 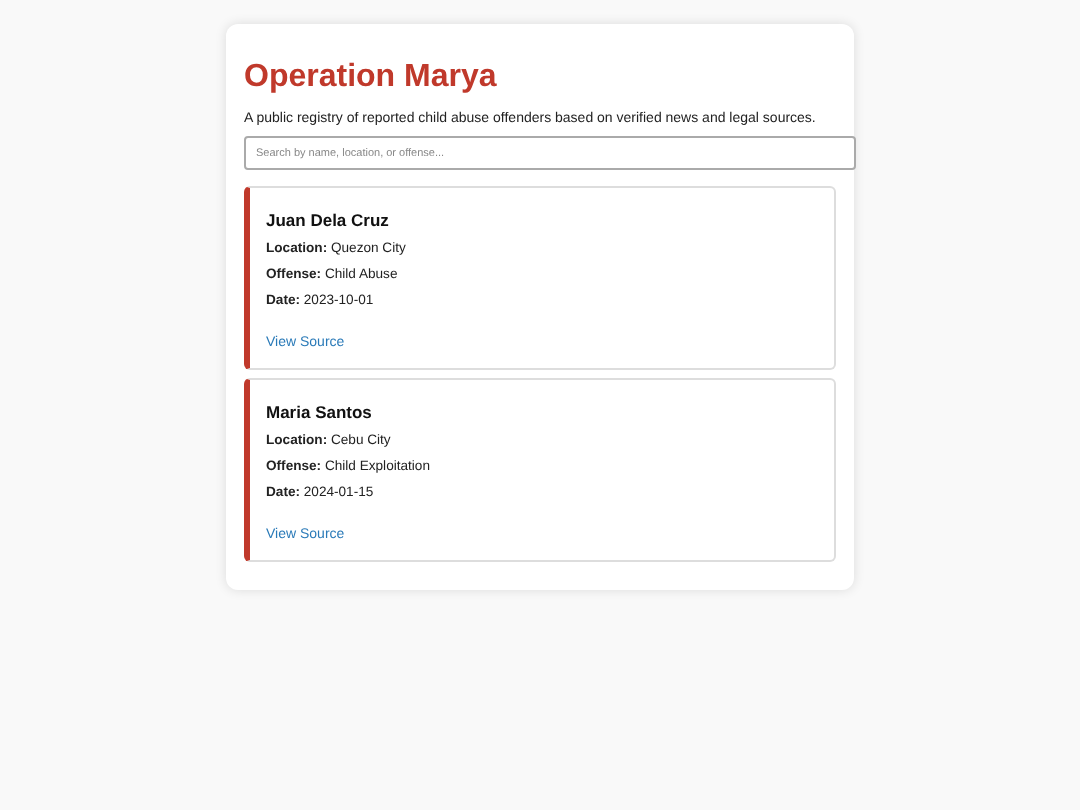 What do you see at coordinates (320, 412) in the screenshot?
I see `entry-name: Maria Santos` at bounding box center [320, 412].